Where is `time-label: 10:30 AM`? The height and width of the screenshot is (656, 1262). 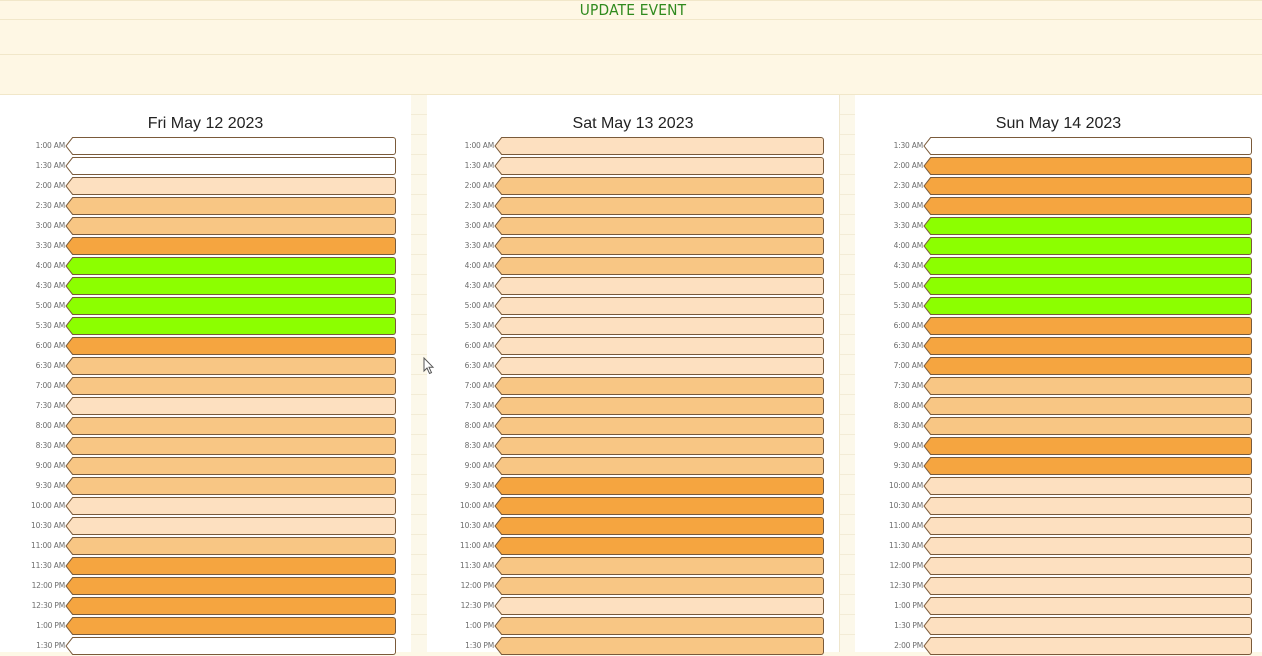 time-label: 10:30 AM is located at coordinates (477, 525).